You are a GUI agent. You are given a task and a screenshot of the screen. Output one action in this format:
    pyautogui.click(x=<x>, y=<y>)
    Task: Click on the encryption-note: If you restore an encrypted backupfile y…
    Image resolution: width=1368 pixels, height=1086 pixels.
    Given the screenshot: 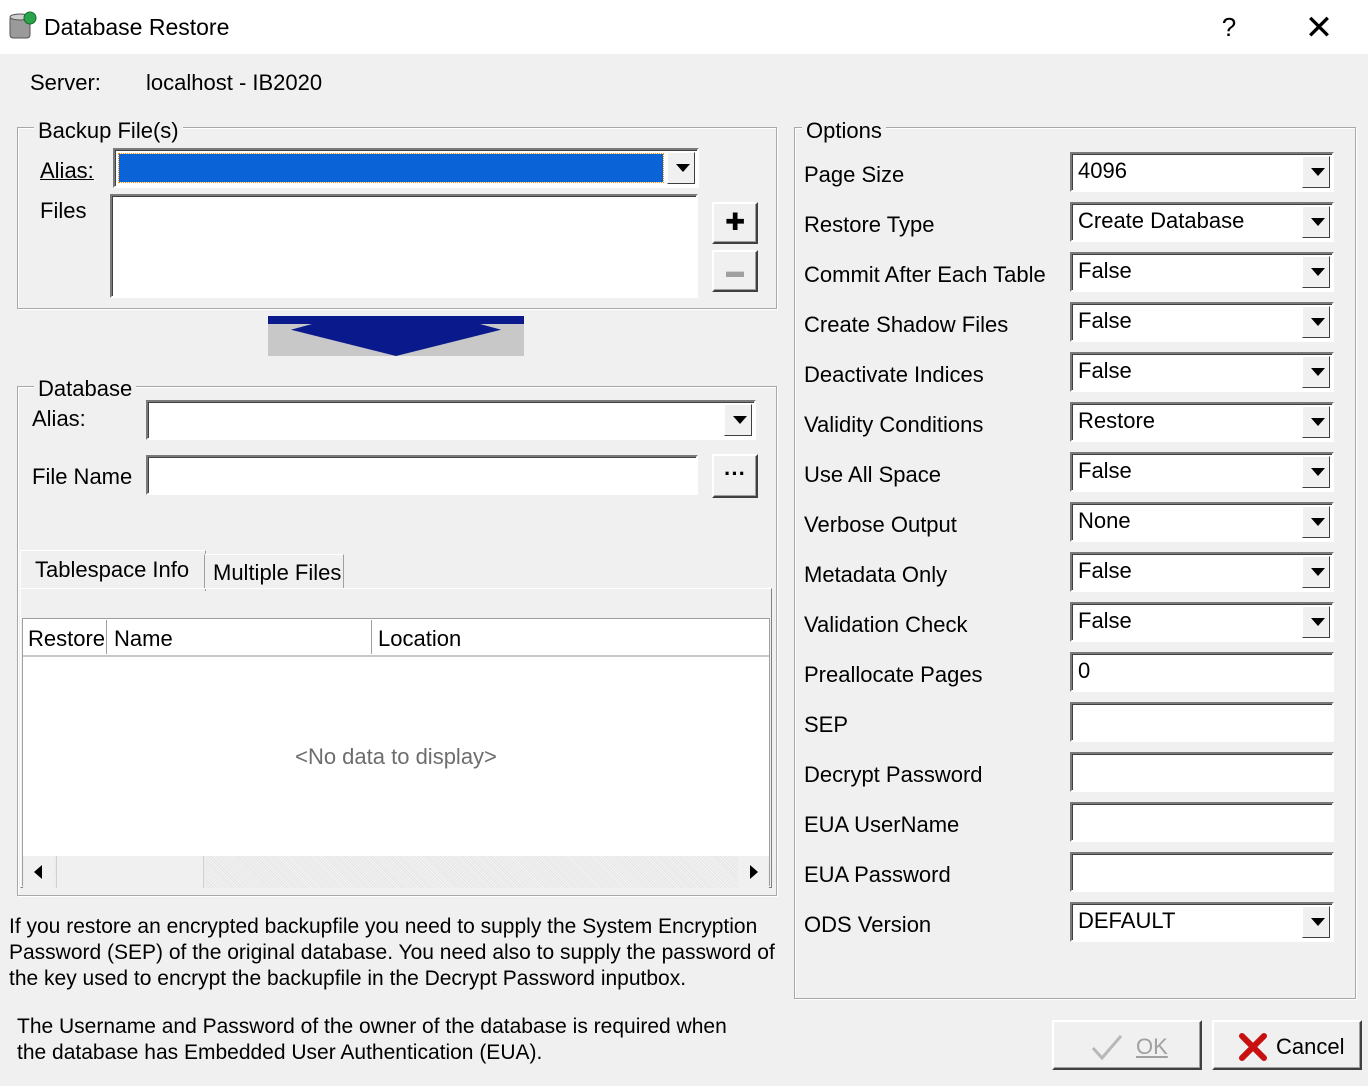 What is the action you would take?
    pyautogui.click(x=392, y=952)
    